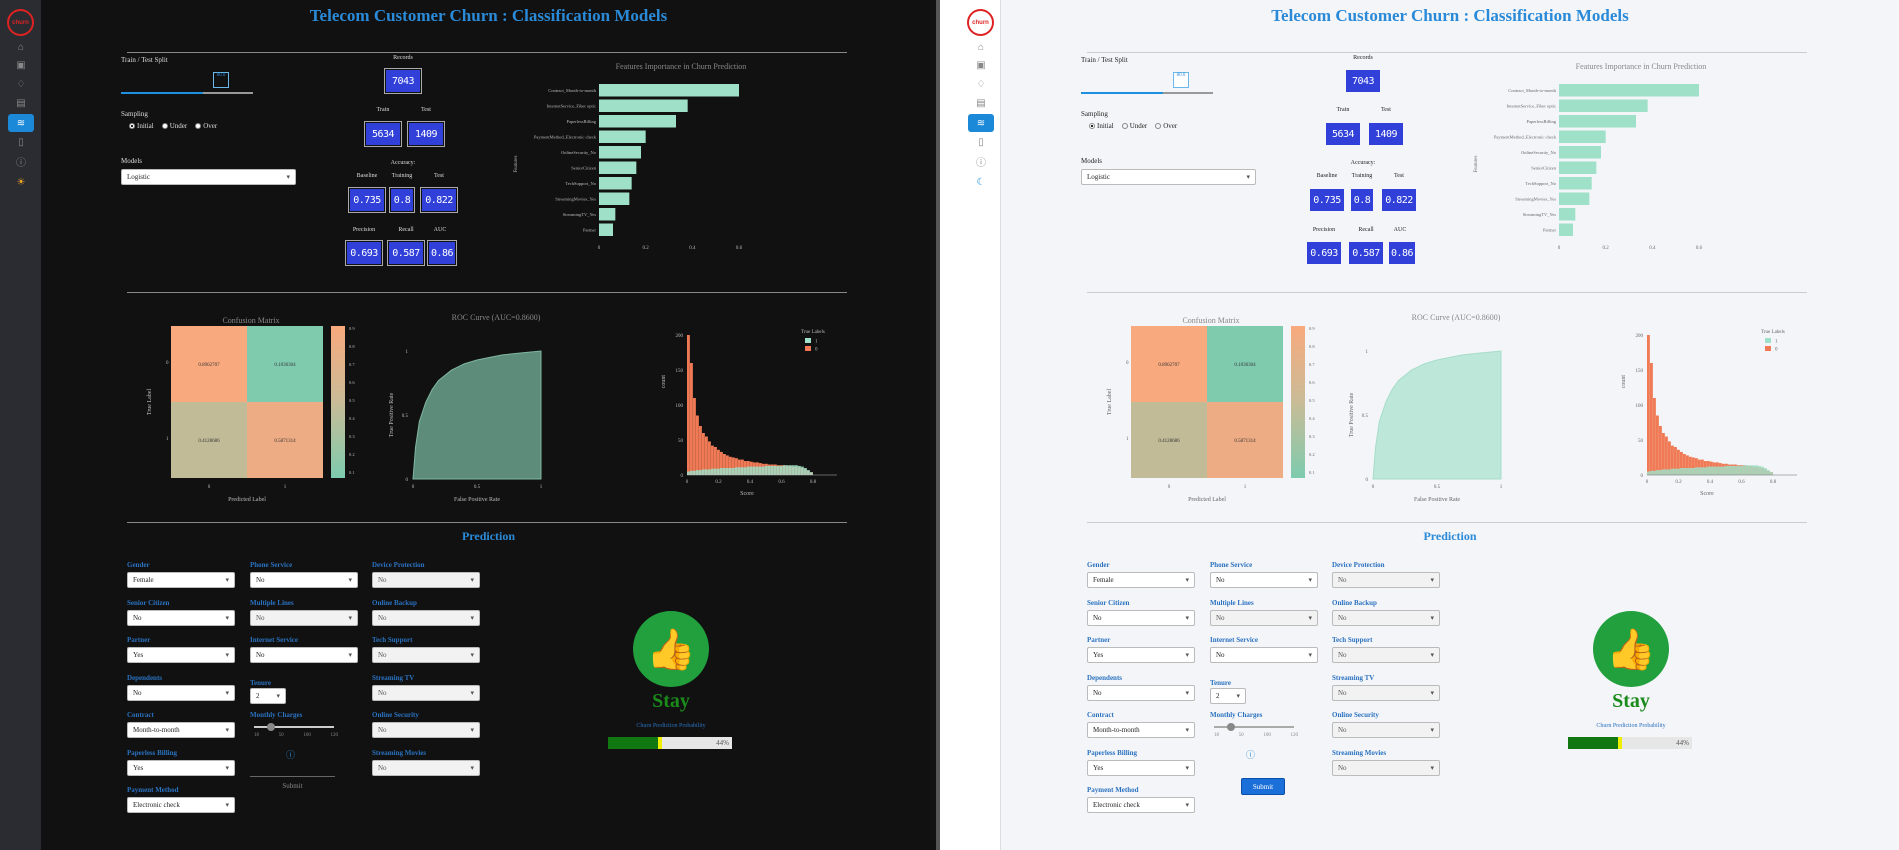  I want to click on recall-label: Recall, so click(1366, 230).